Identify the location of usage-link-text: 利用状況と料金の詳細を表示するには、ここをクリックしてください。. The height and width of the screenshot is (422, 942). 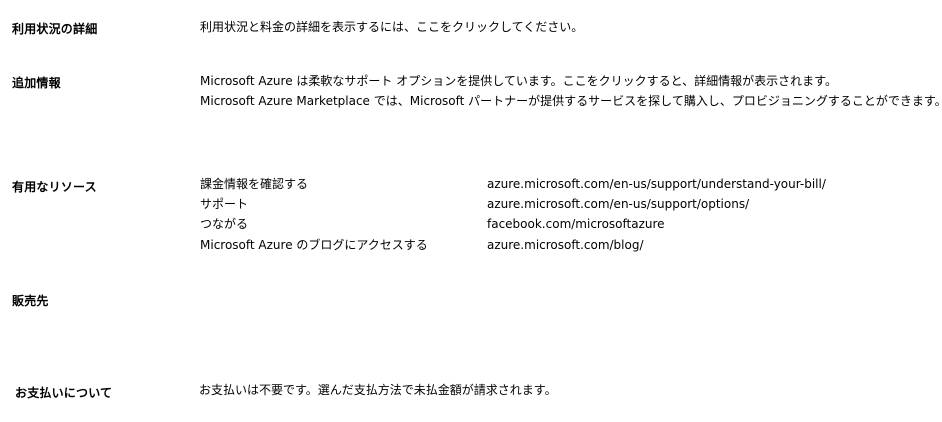
(391, 27).